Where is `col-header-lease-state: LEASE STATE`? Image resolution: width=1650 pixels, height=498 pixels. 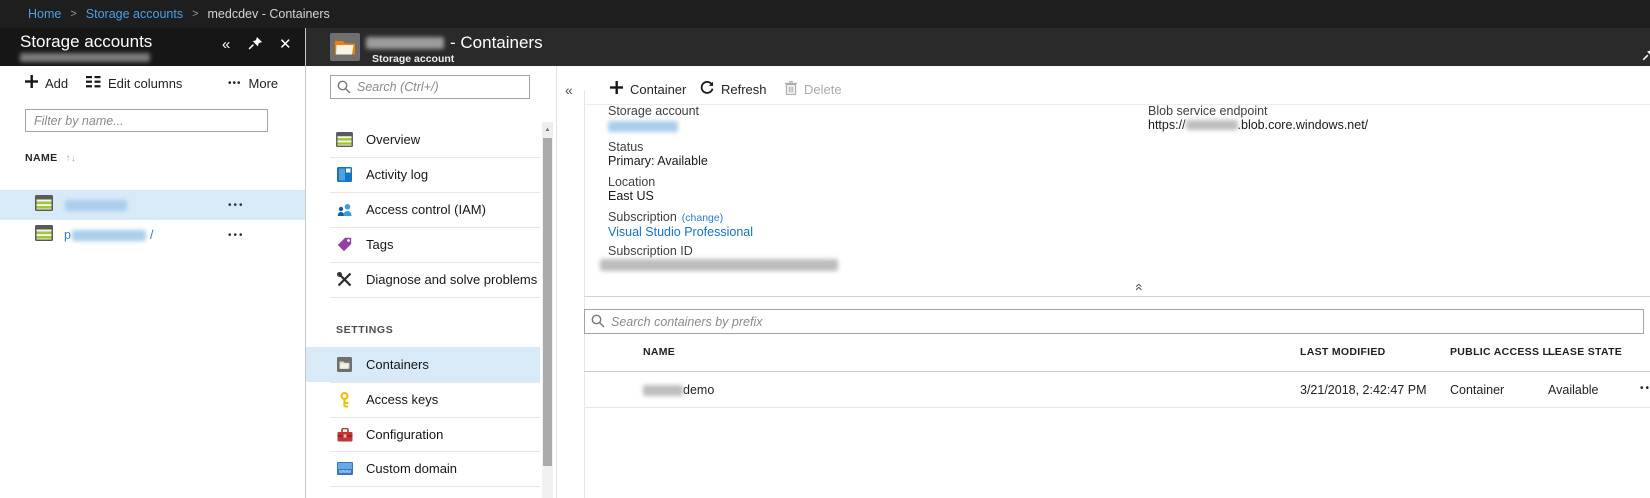 col-header-lease-state: LEASE STATE is located at coordinates (1585, 352).